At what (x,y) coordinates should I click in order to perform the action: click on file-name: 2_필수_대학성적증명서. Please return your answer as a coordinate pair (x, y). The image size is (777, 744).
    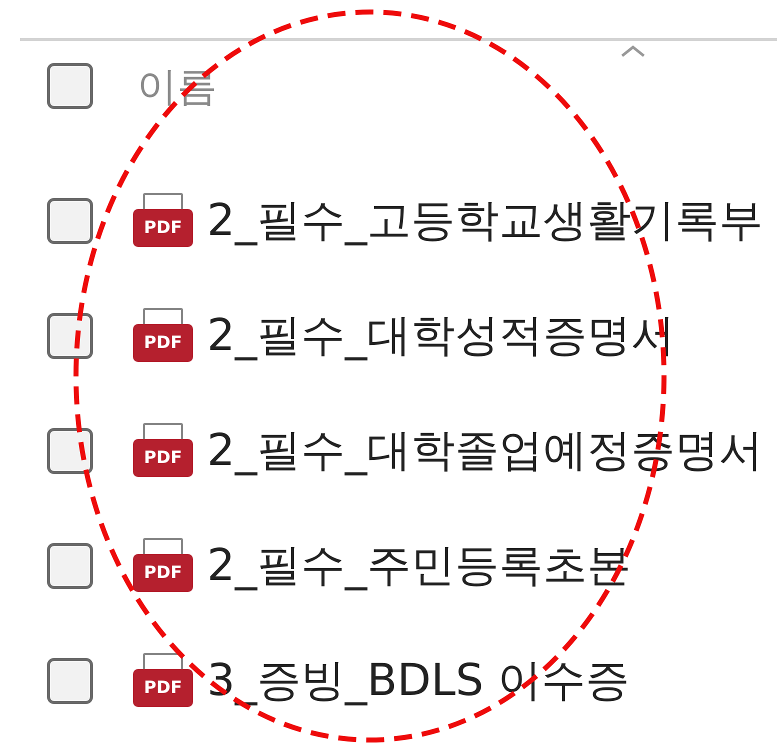
    Looking at the image, I should click on (441, 335).